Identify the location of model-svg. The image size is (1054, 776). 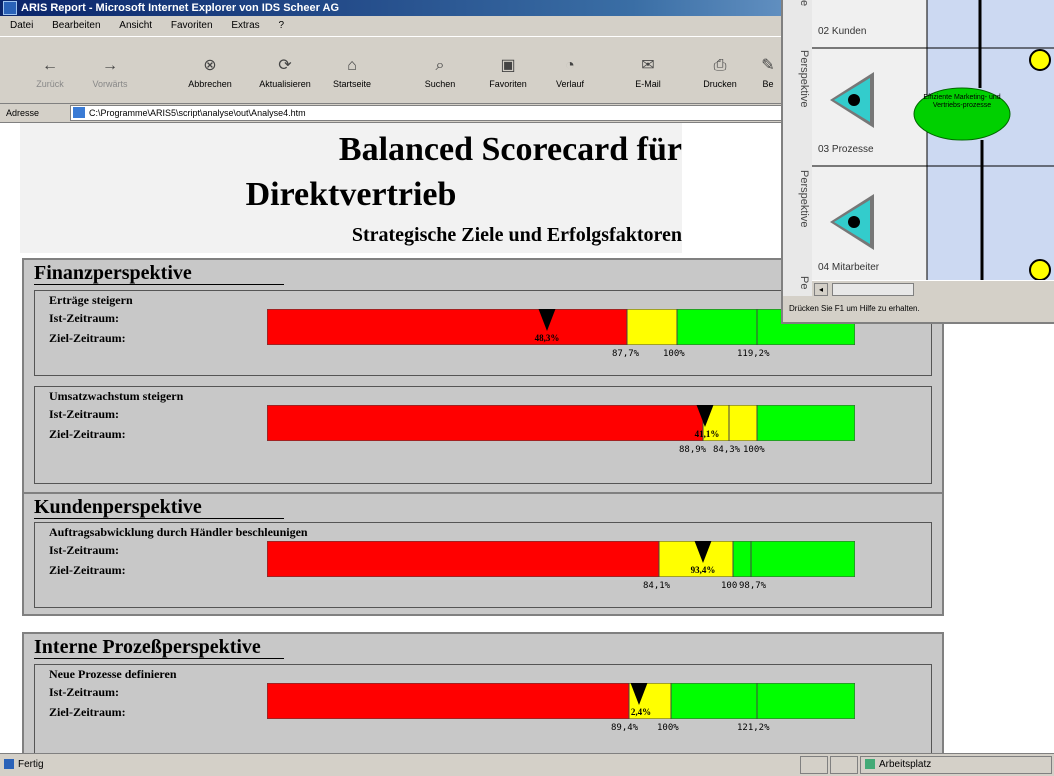
(933, 140).